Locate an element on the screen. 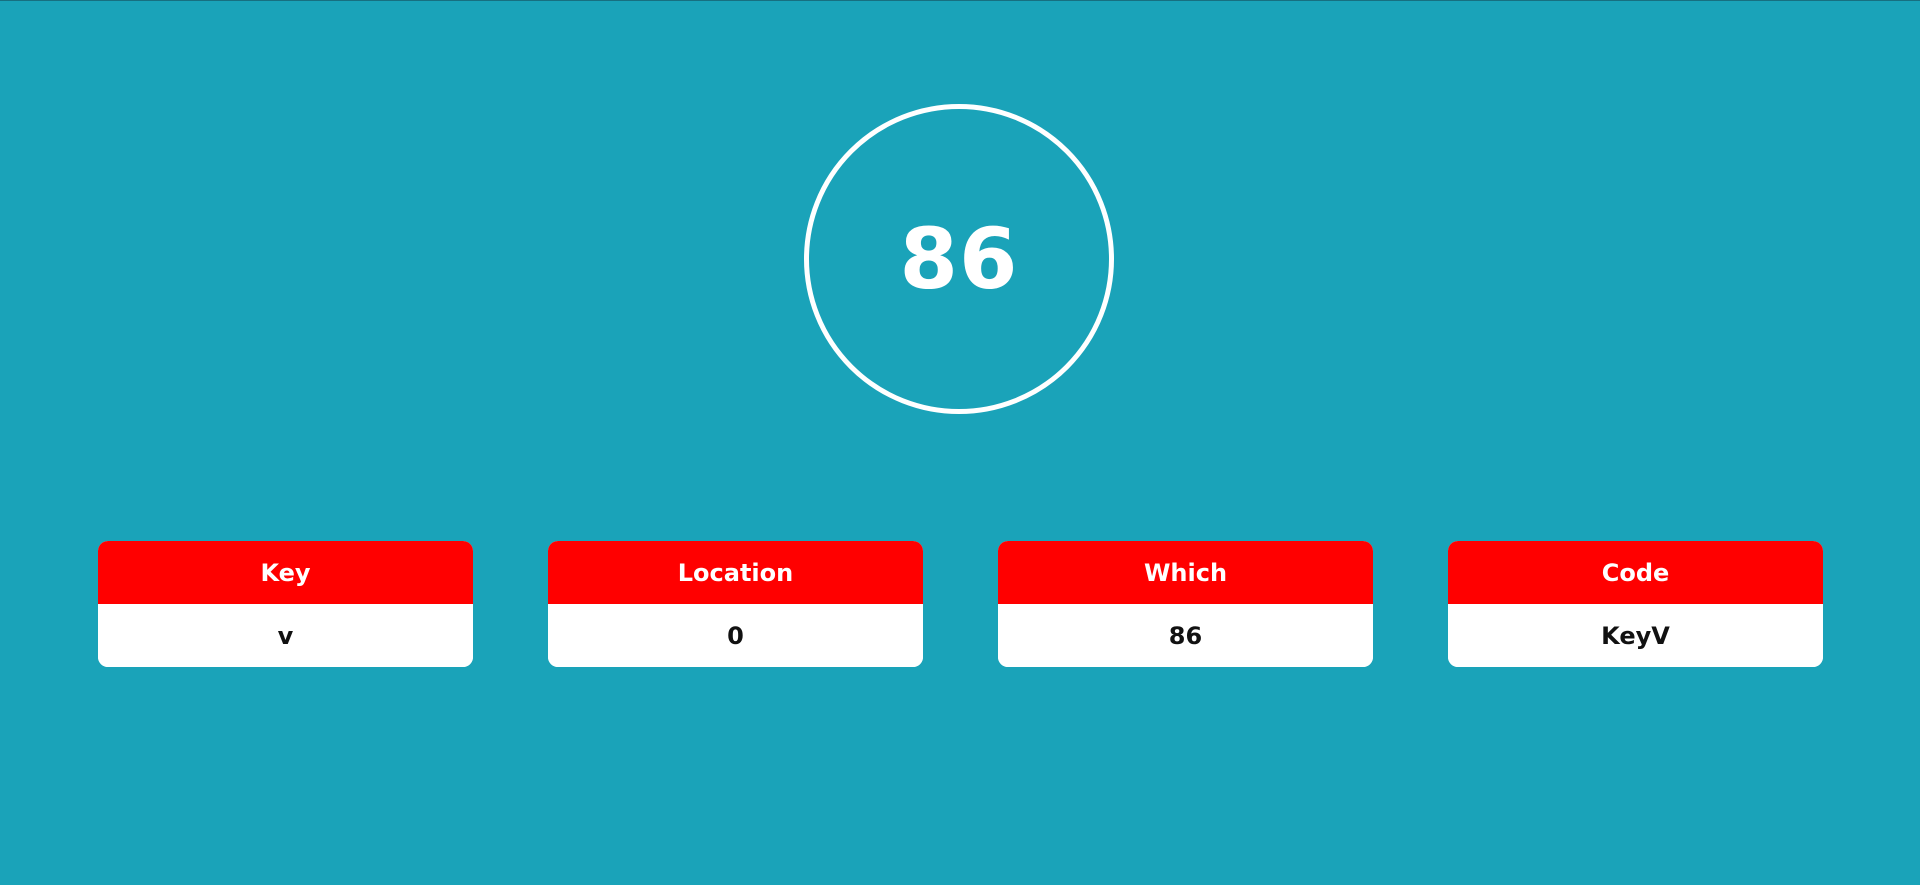 Image resolution: width=1920 pixels, height=885 pixels. code-card: Code KeyV is located at coordinates (1635, 604).